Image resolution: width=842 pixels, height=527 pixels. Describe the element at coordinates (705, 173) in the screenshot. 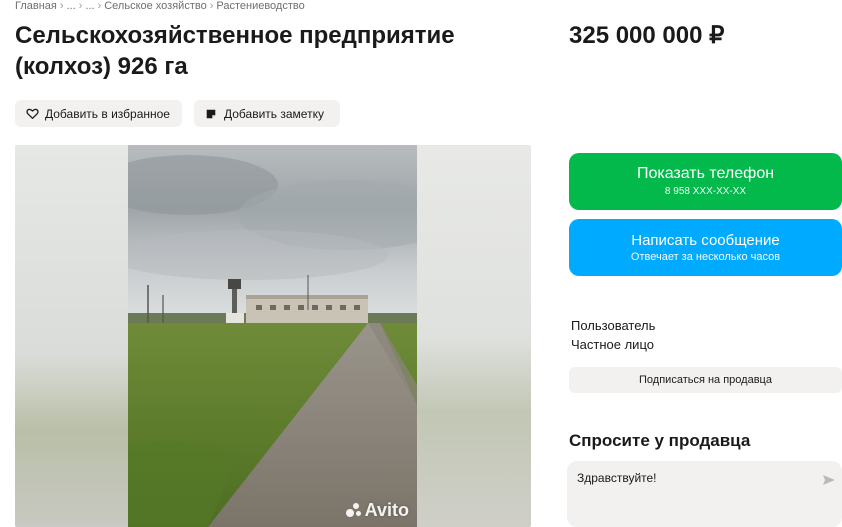

I see `show-phone-label: Показать телефон` at that location.